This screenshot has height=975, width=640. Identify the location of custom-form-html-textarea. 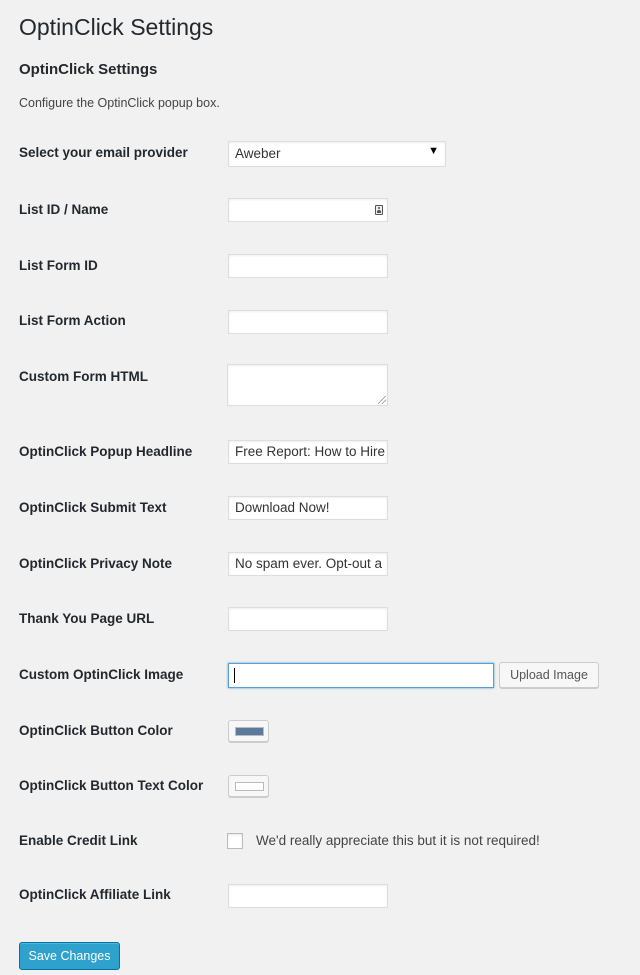
(307, 385).